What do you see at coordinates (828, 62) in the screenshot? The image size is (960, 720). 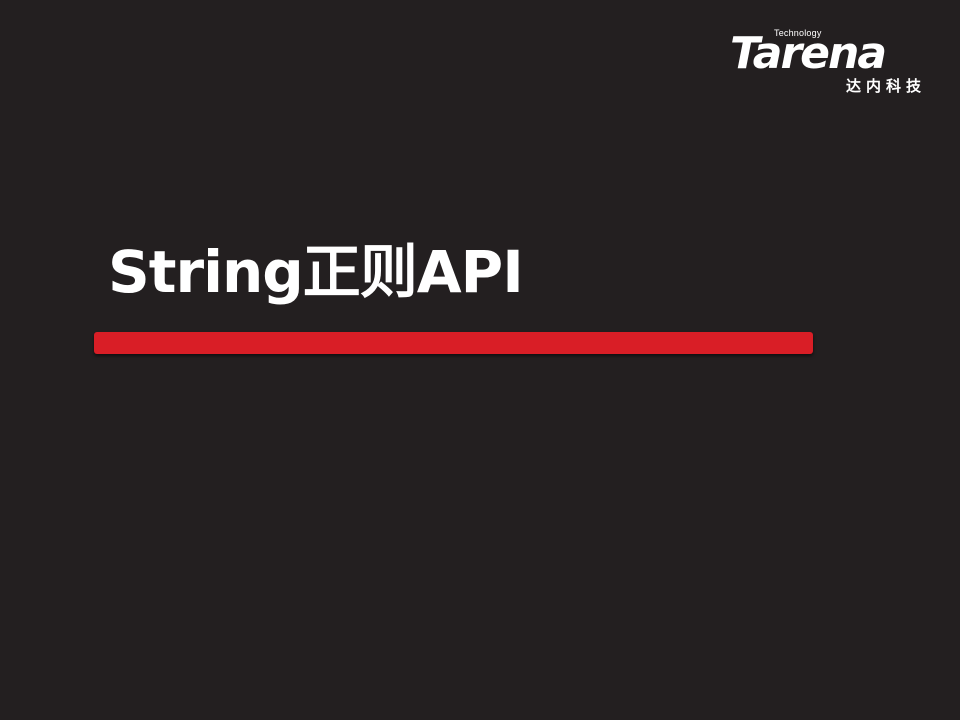 I see `tarena-logo: Tarena Technology 达内科技` at bounding box center [828, 62].